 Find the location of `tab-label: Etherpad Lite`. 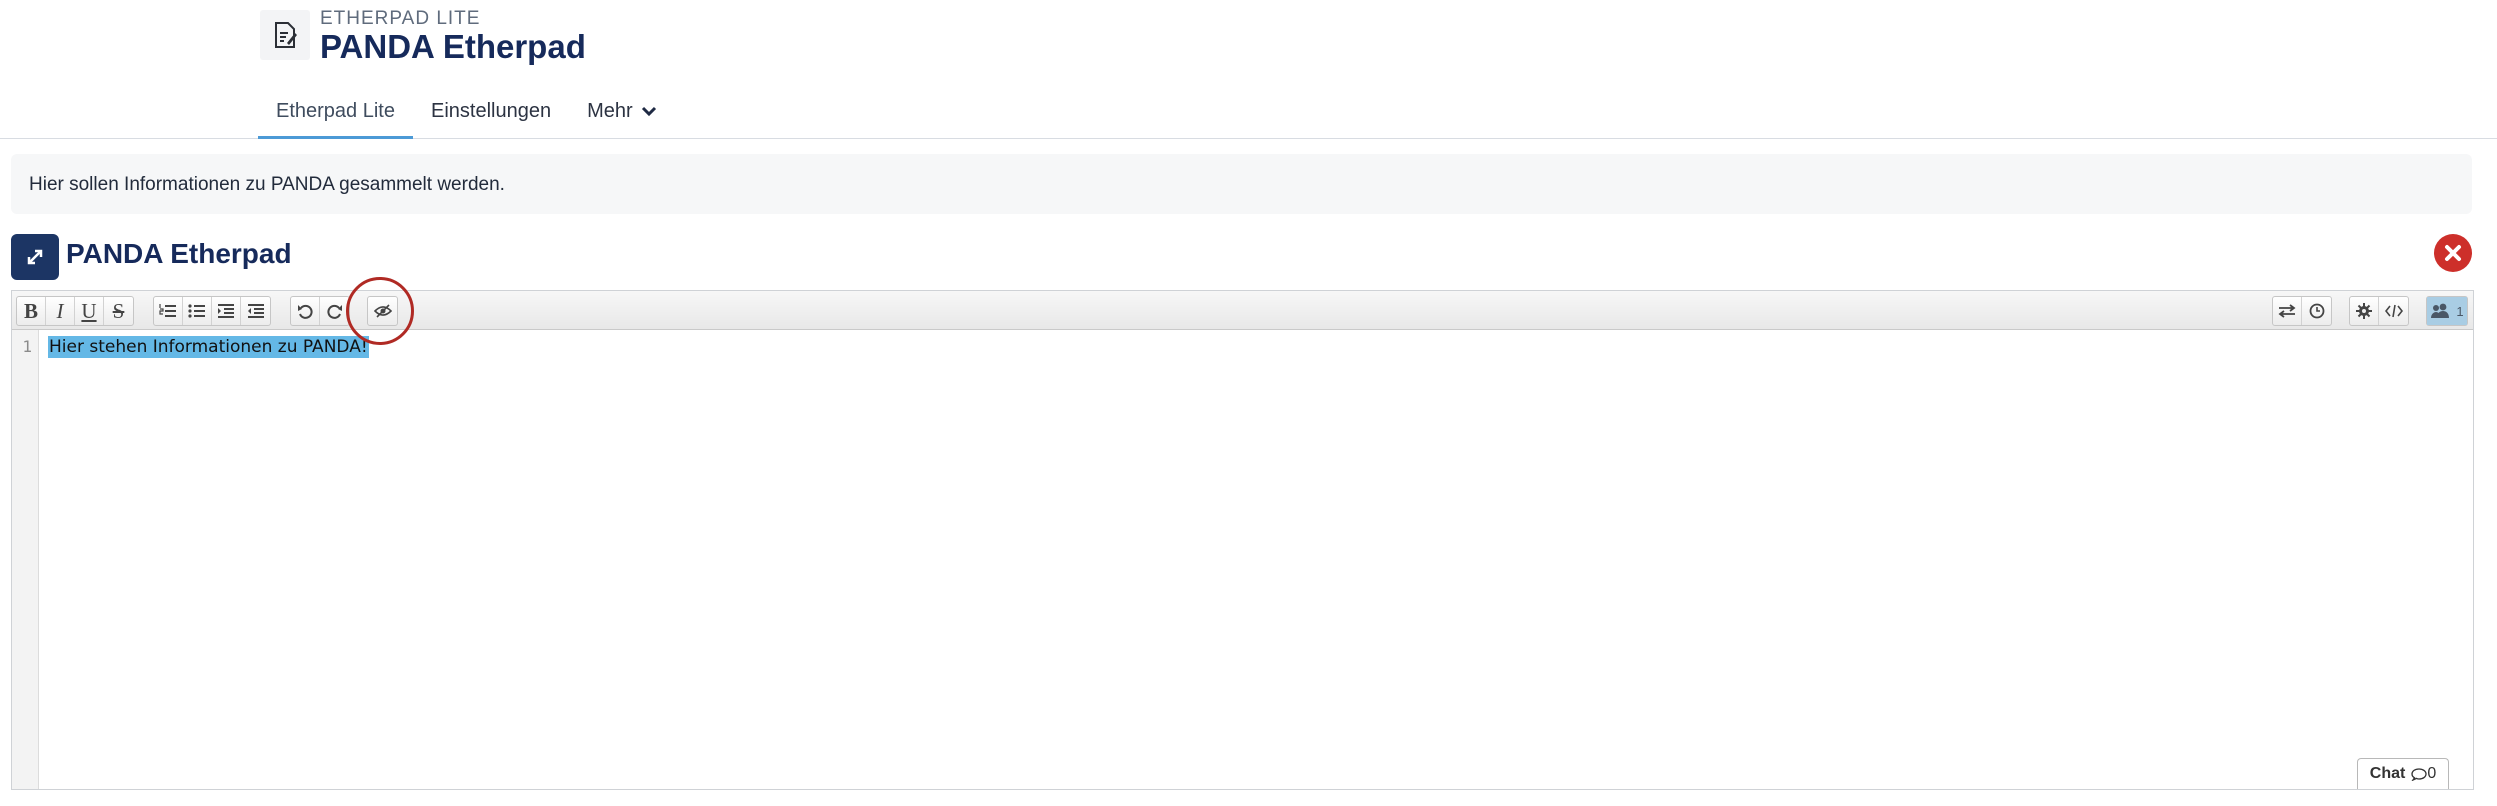

tab-label: Etherpad Lite is located at coordinates (335, 110).